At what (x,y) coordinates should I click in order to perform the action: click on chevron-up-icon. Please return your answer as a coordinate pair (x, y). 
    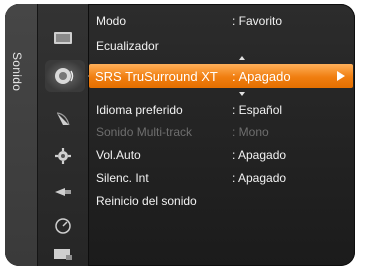
    Looking at the image, I should click on (242, 58).